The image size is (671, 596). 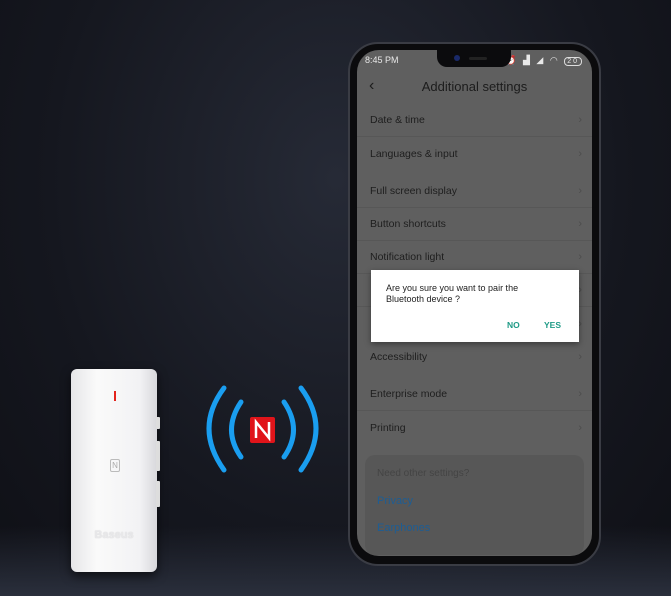 I want to click on settings-item-full-screen: Full screen display ›, so click(x=474, y=191).